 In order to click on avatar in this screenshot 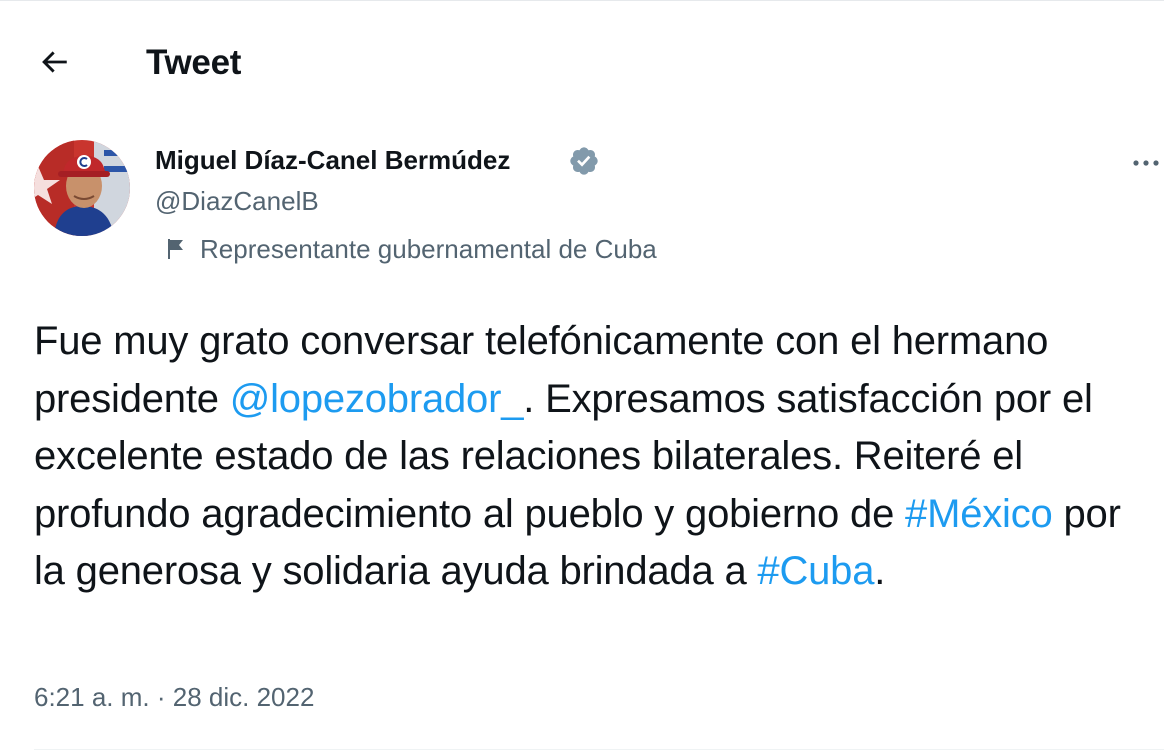, I will do `click(82, 188)`.